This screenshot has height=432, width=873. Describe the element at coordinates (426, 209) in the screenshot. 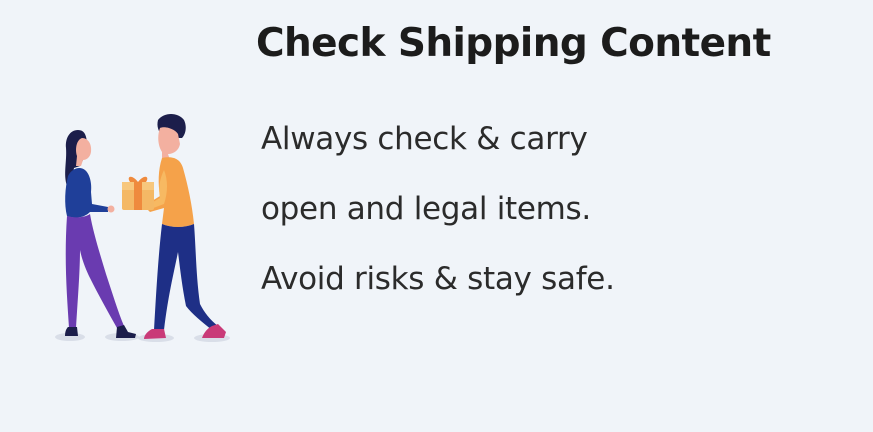

I see `instruction-line: open and legal items.` at that location.